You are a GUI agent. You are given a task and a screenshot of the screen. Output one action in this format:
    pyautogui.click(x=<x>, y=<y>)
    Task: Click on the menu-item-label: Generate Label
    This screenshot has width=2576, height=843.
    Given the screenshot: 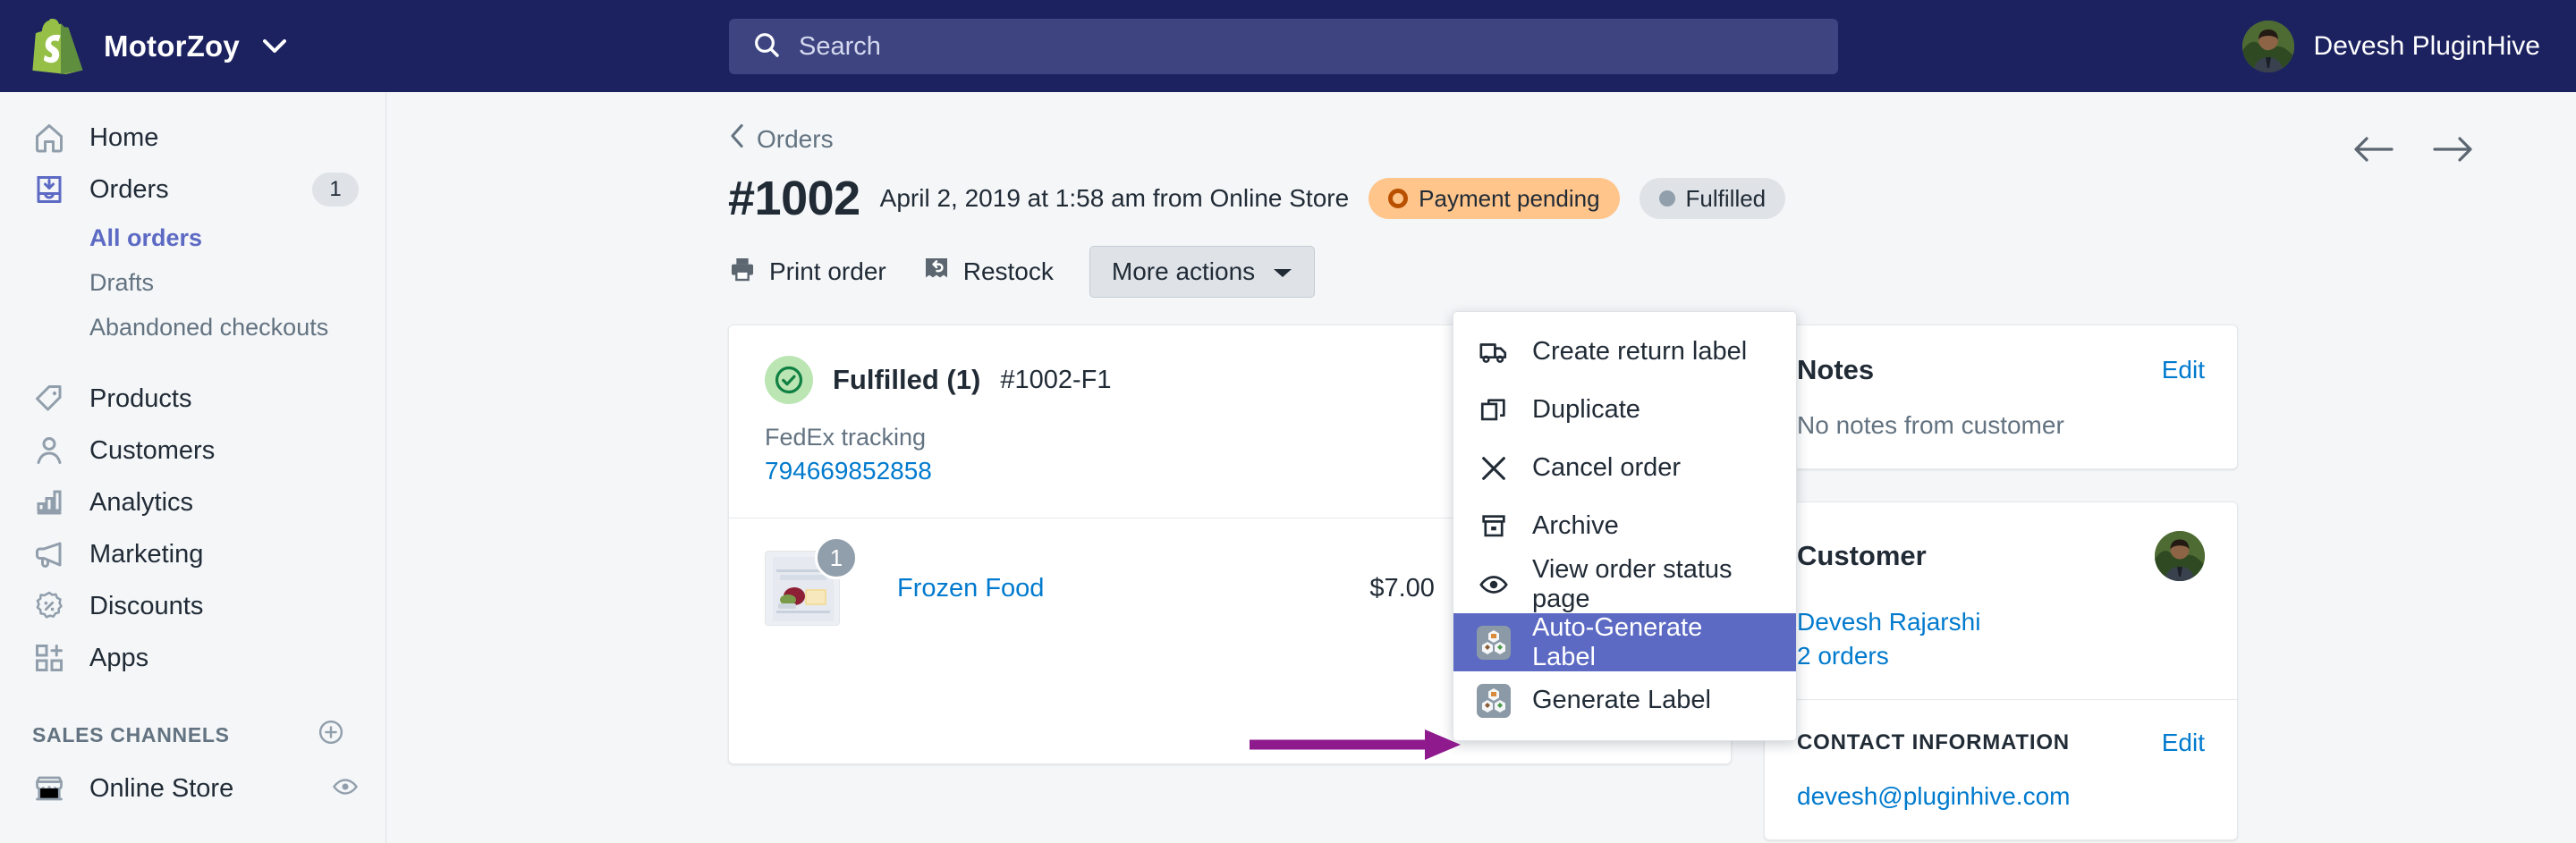 What is the action you would take?
    pyautogui.click(x=1621, y=700)
    